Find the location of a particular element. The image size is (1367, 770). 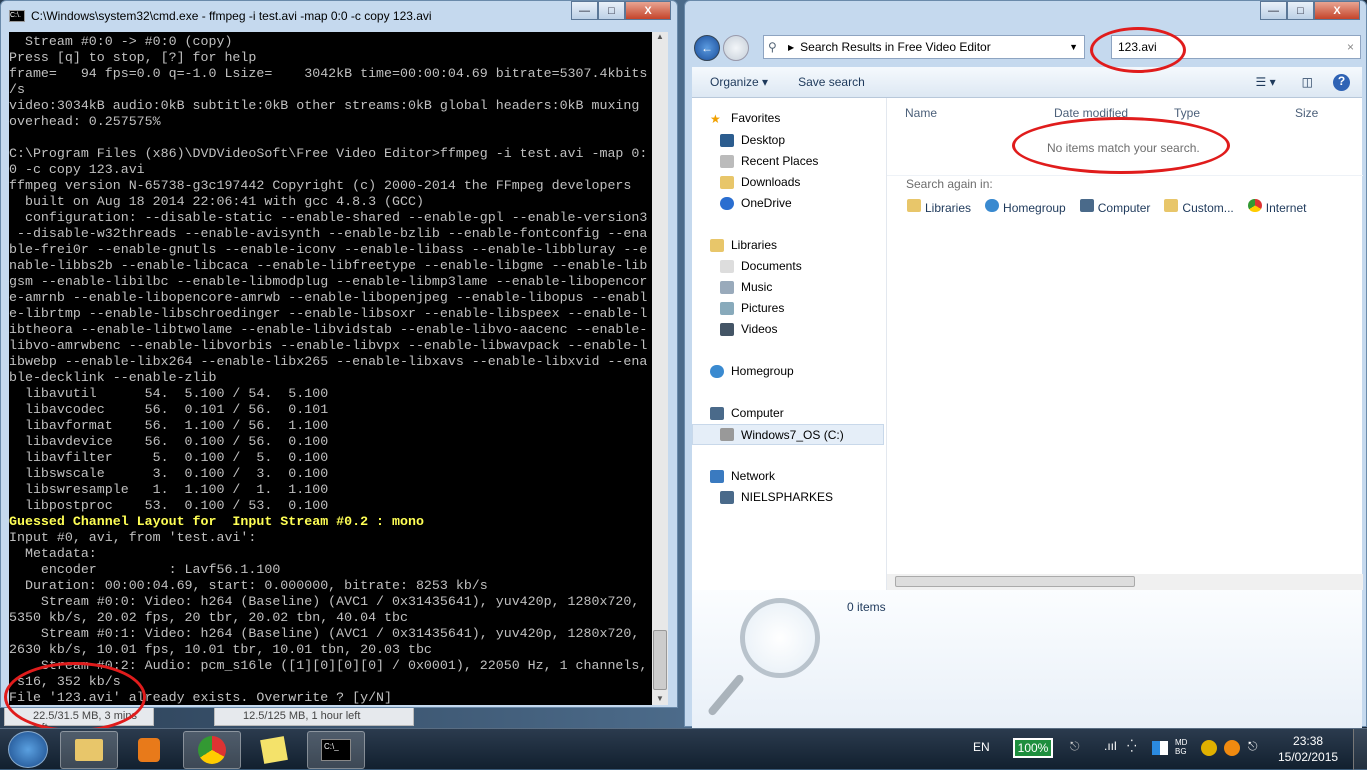

search-homegroup-link: Homegroup is located at coordinates (1025, 207).